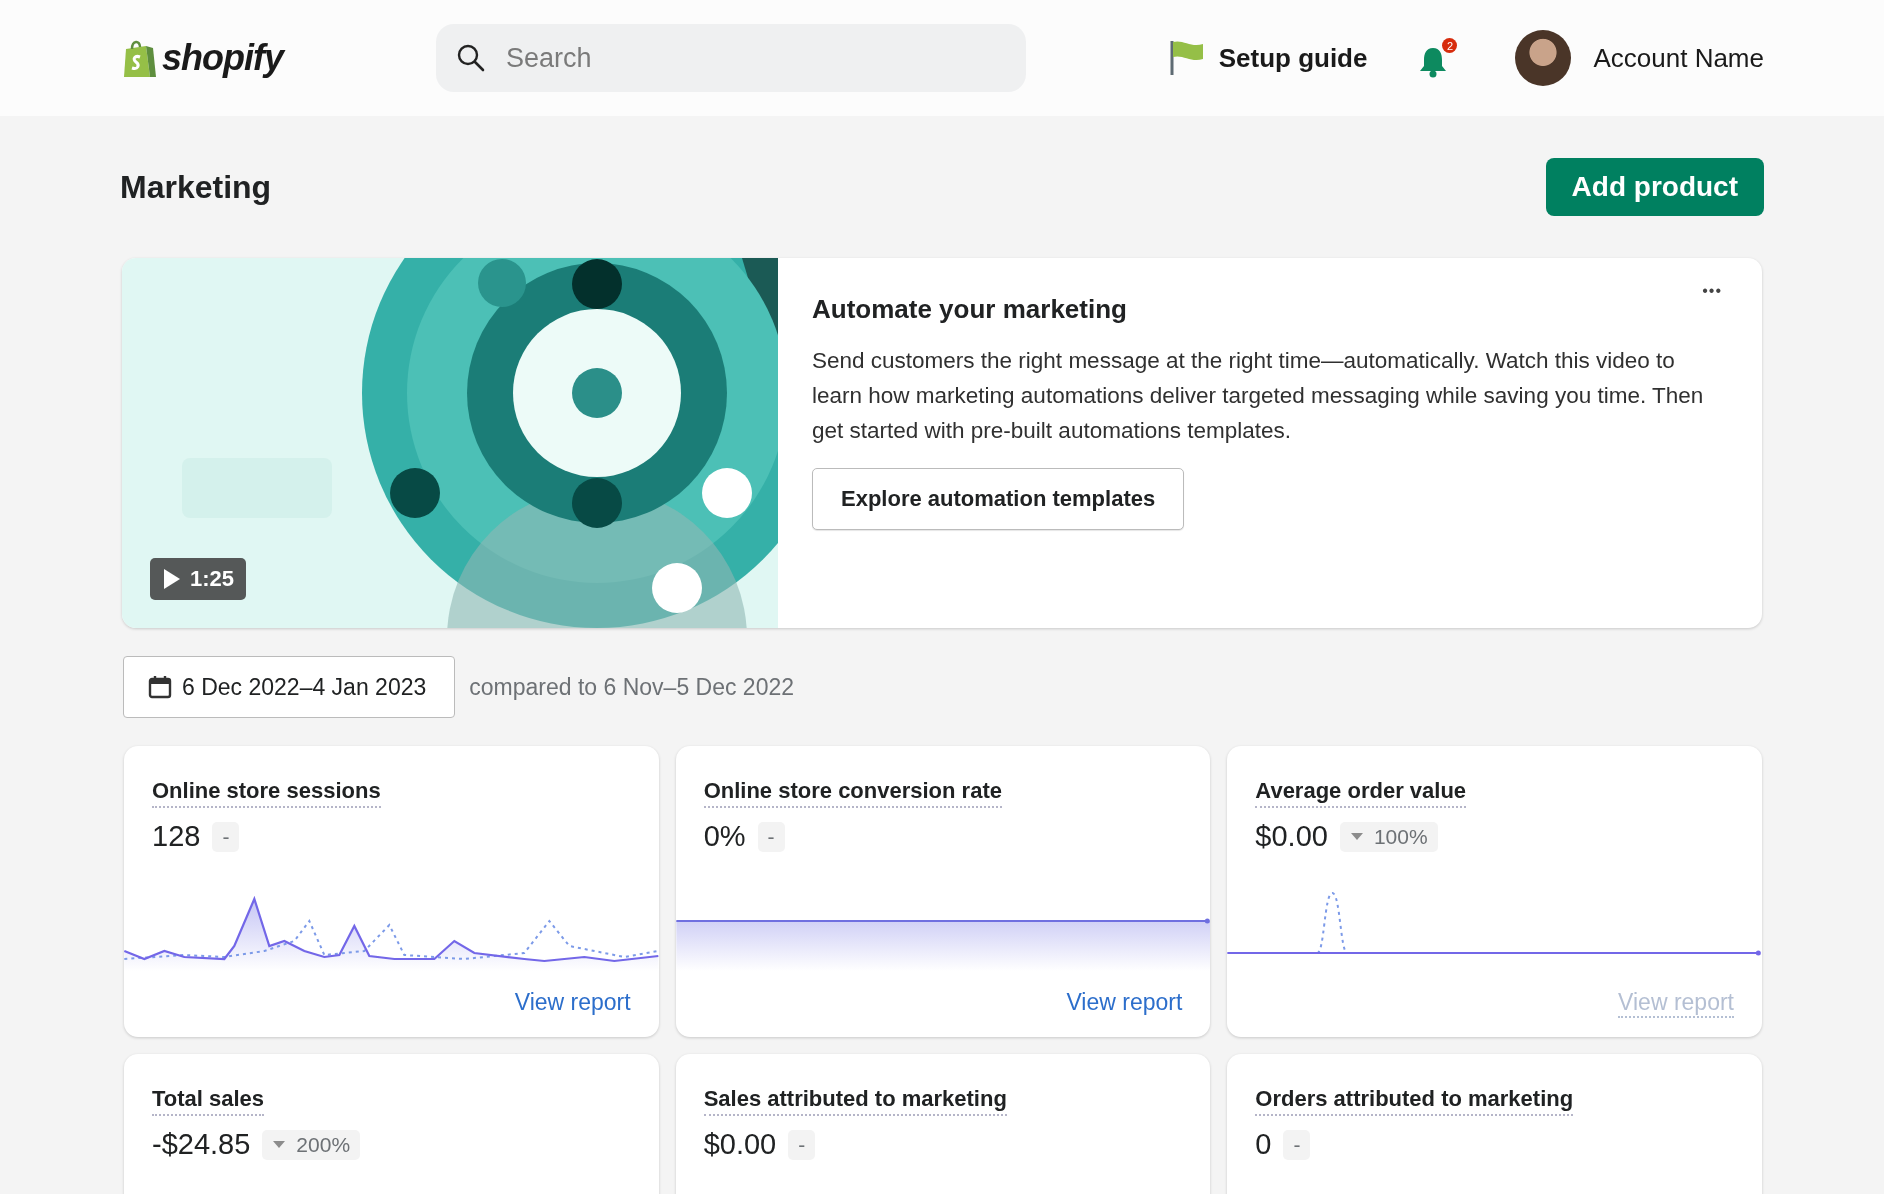  What do you see at coordinates (1361, 793) in the screenshot?
I see `metric-title: Average order value` at bounding box center [1361, 793].